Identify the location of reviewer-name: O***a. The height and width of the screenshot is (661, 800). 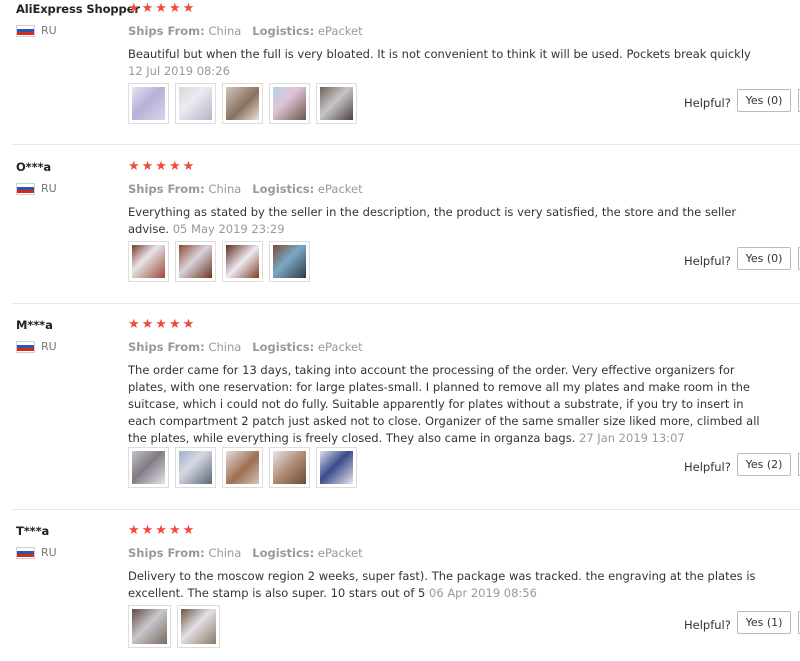
(34, 167).